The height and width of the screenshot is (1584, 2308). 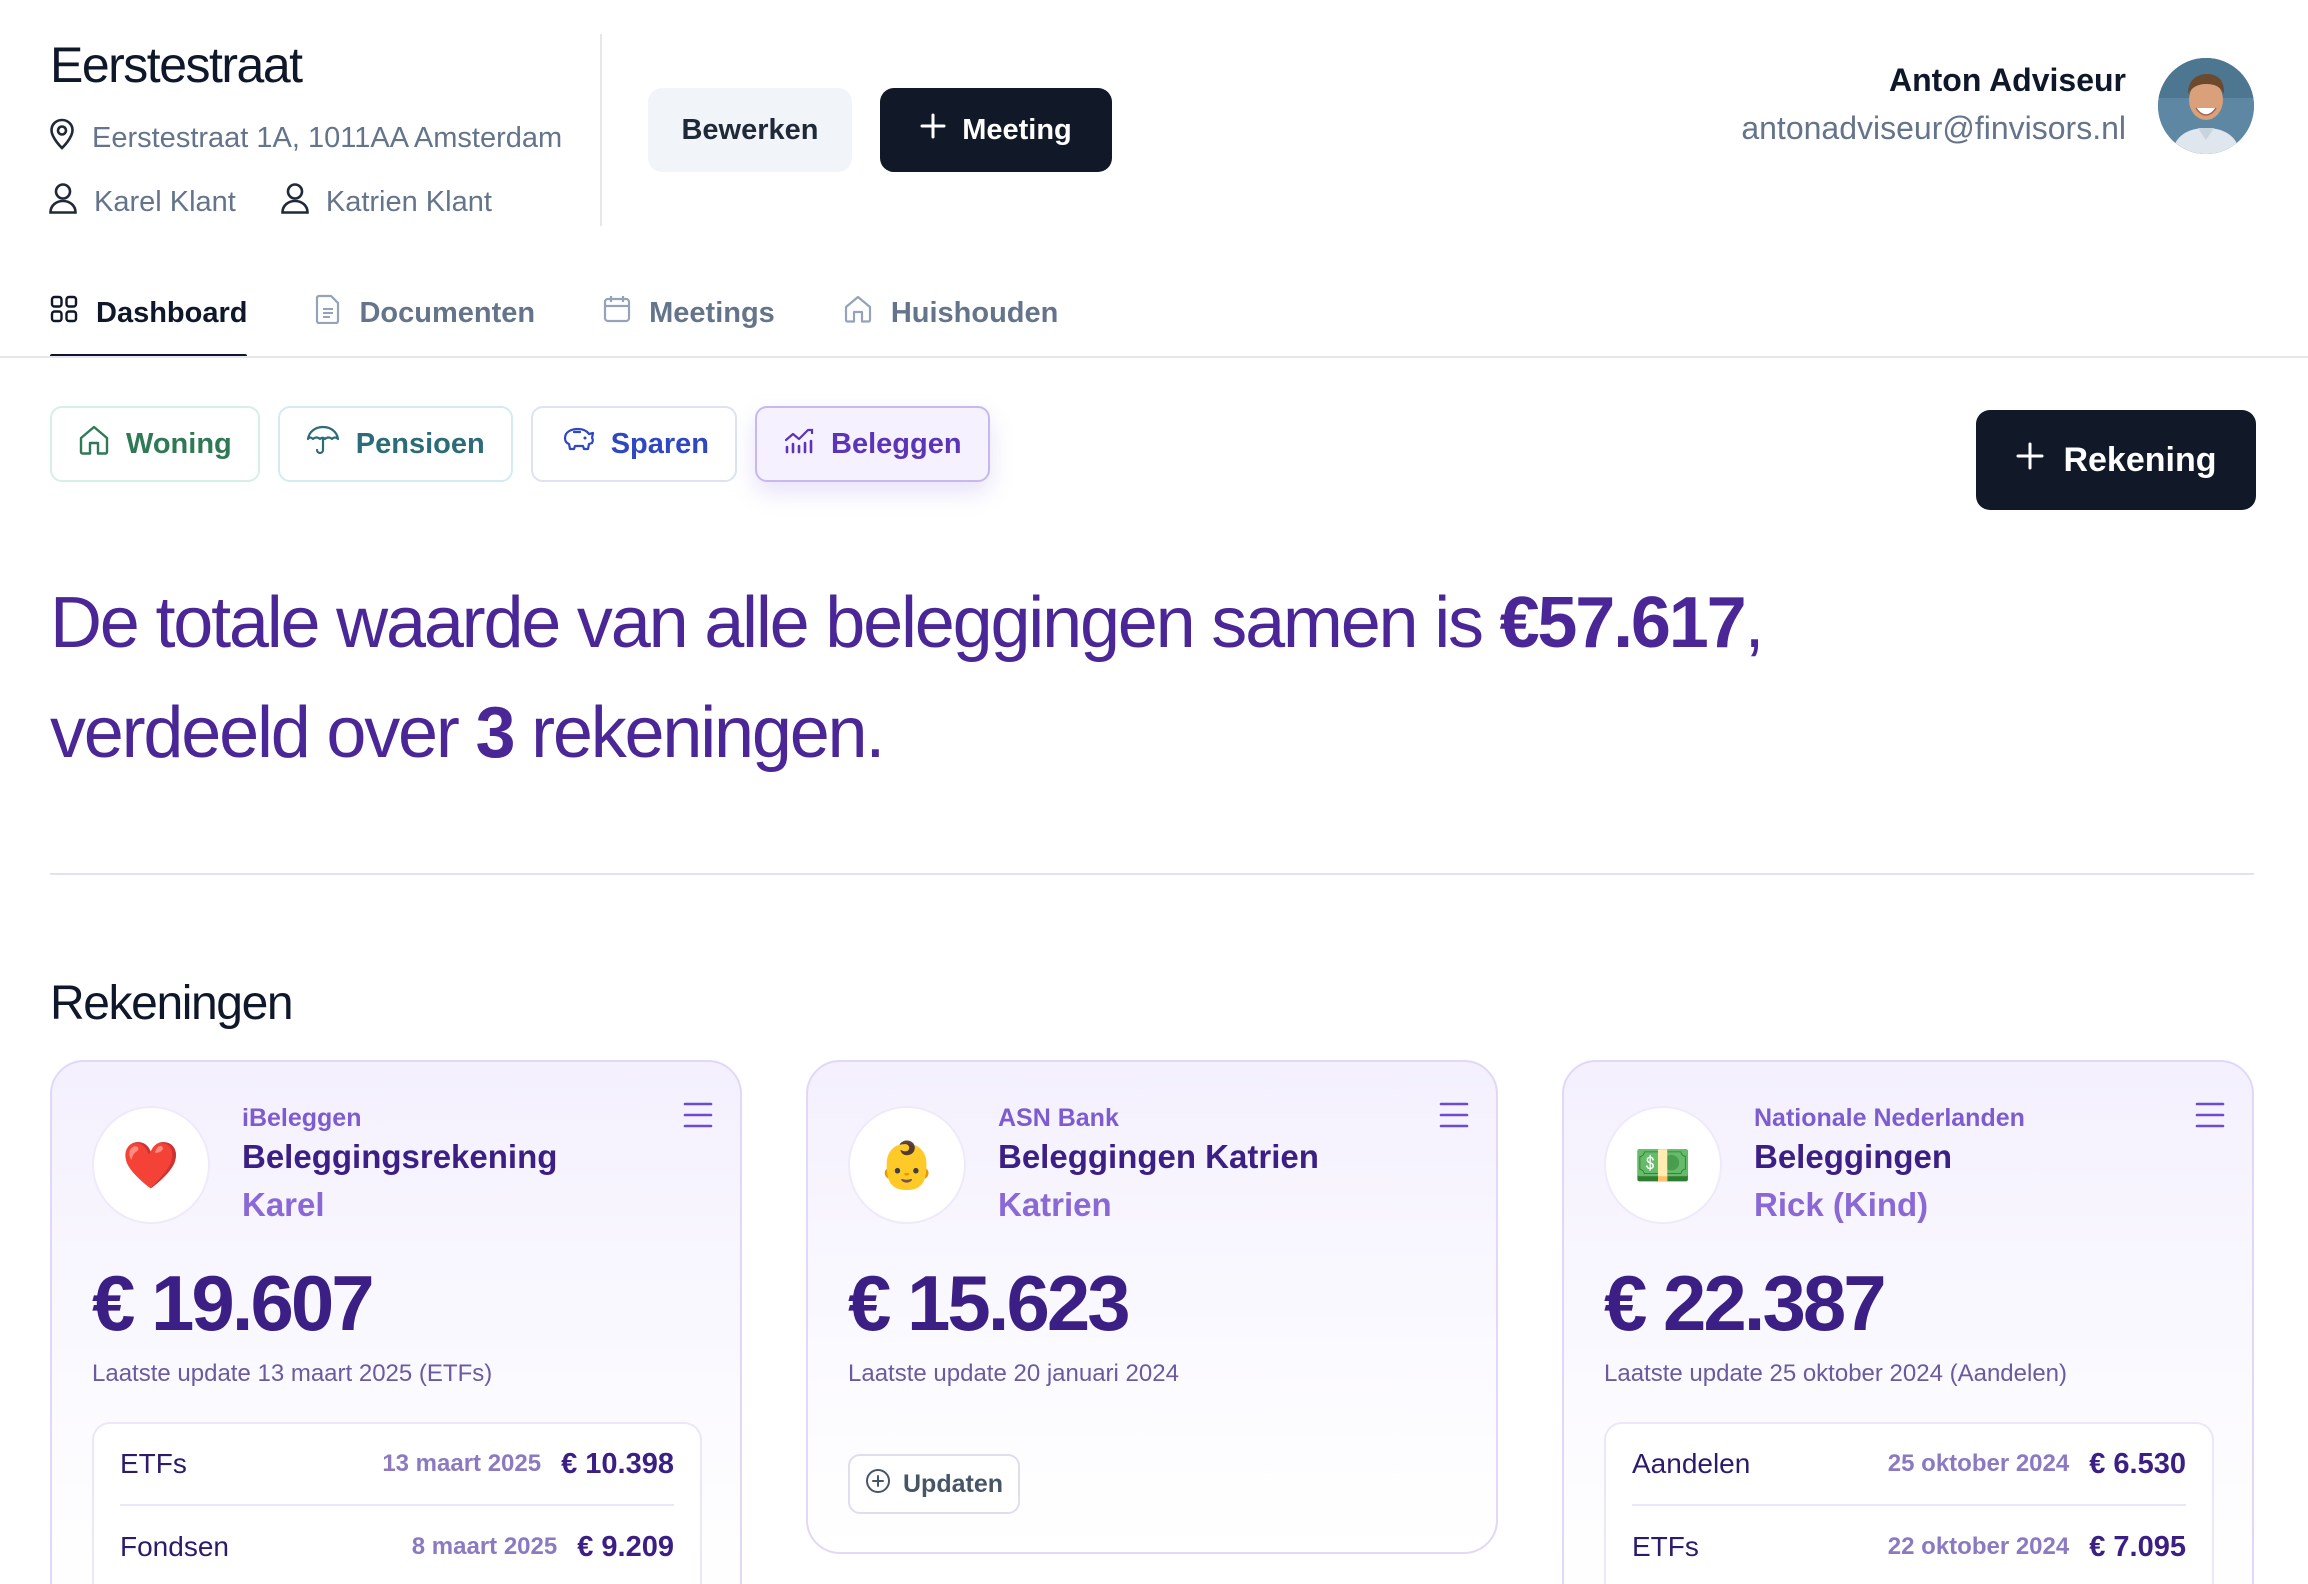 I want to click on account-last-update: Laatste update 13 maart 2025 (ETFs), so click(x=292, y=1373).